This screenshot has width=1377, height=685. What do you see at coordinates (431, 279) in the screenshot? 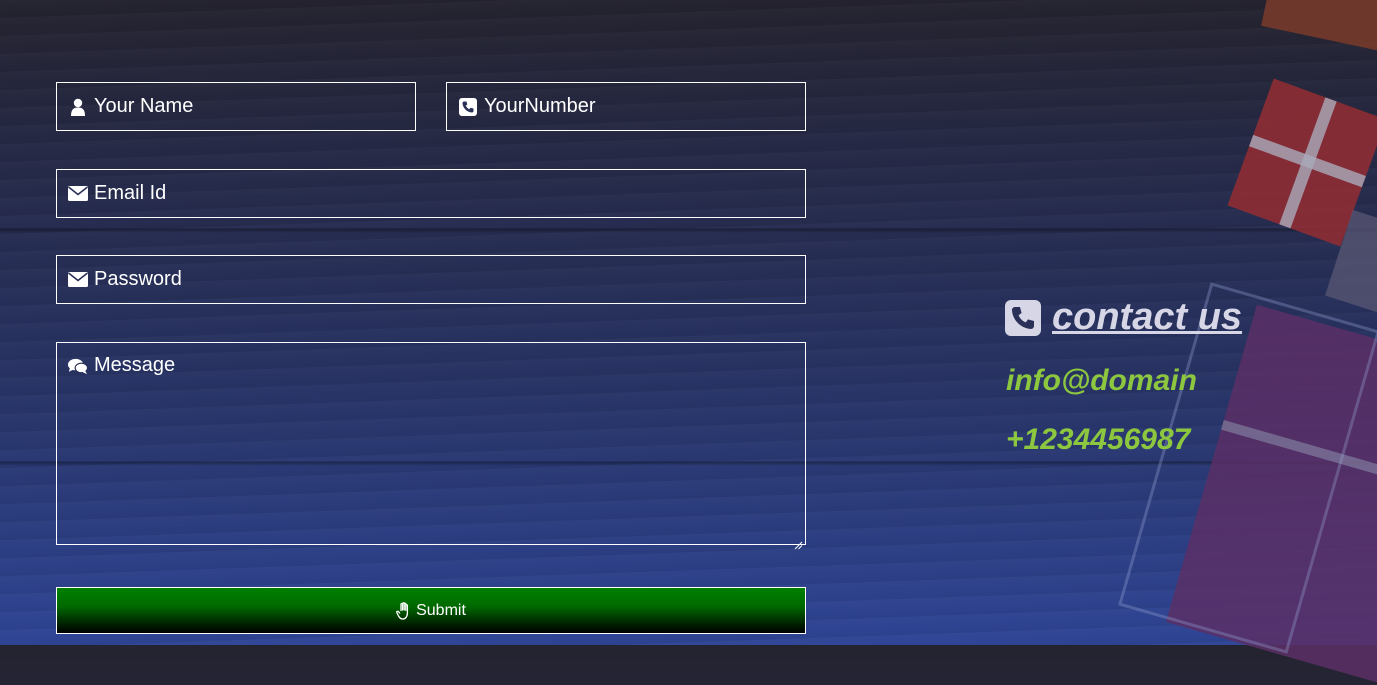
I see `password-input: Password` at bounding box center [431, 279].